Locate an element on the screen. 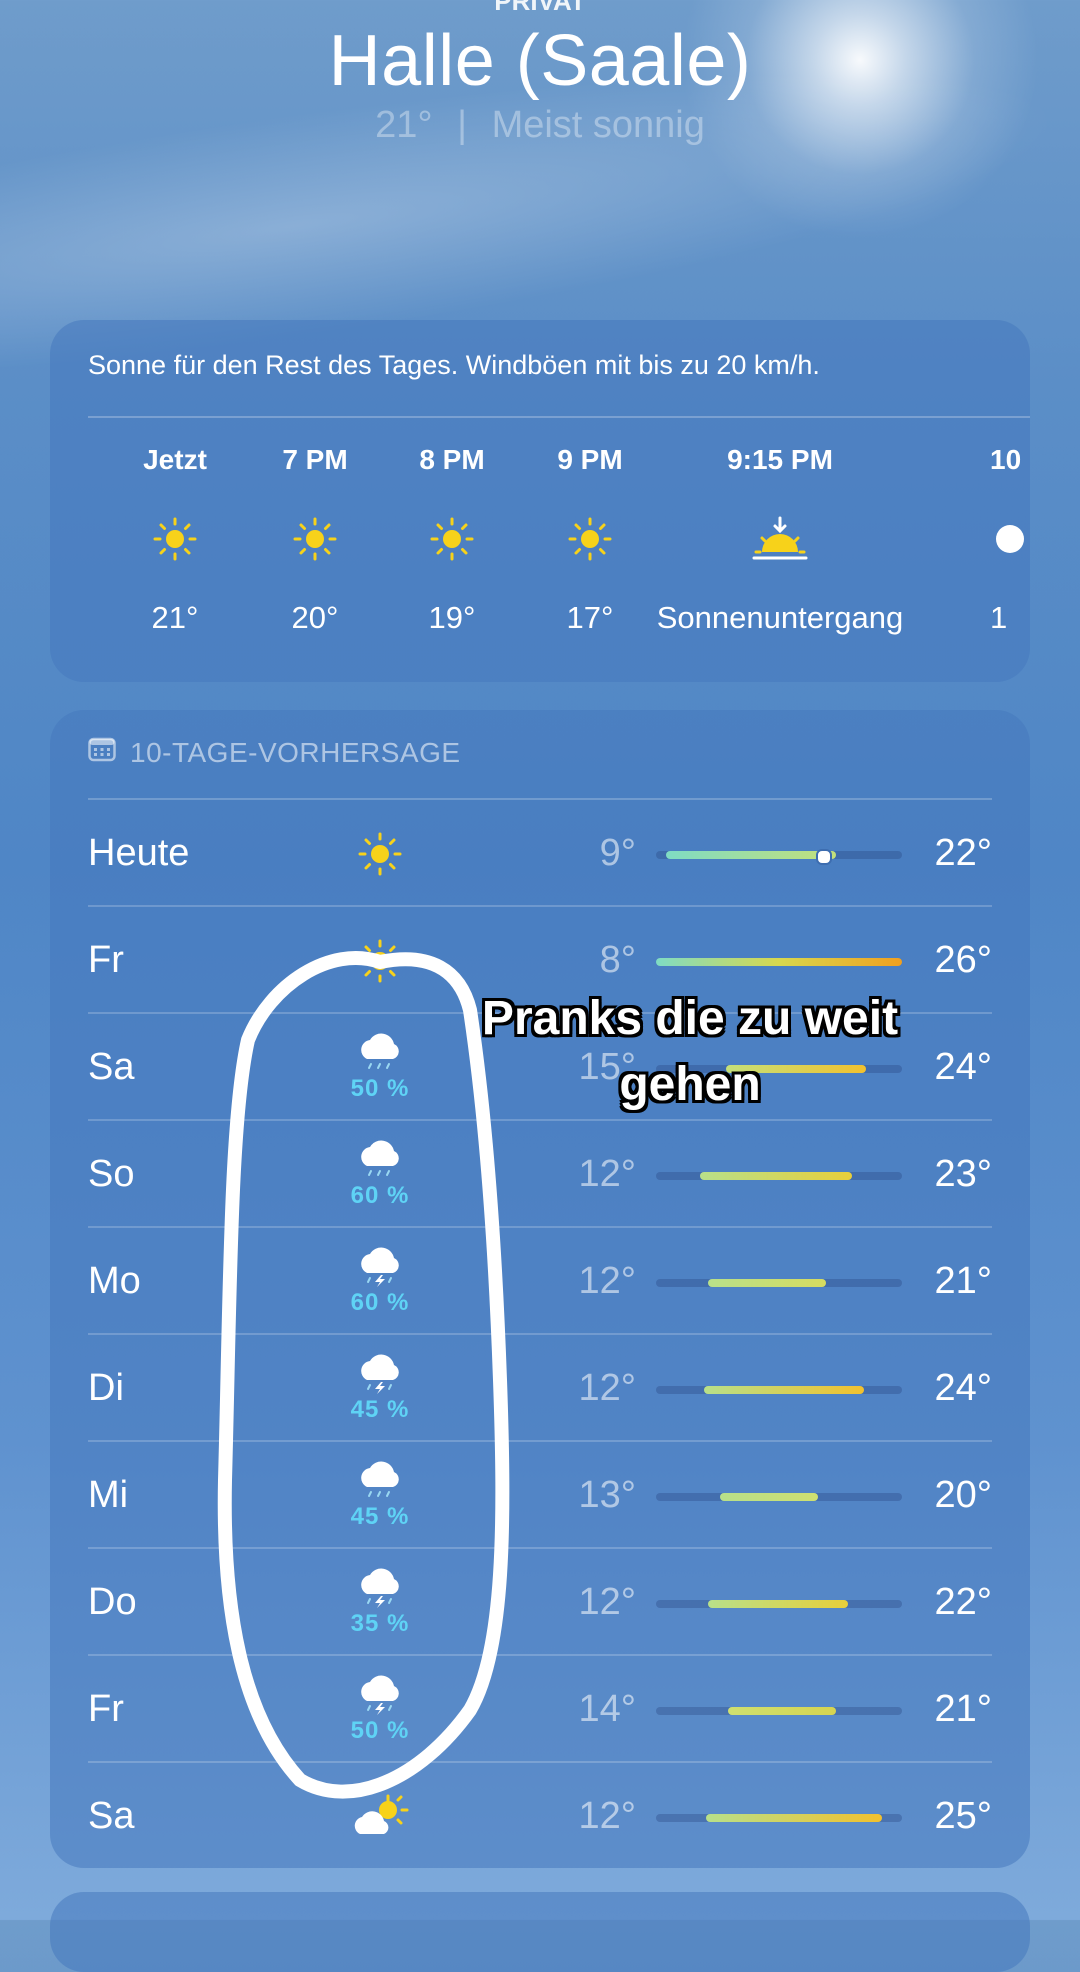 Image resolution: width=1080 pixels, height=1972 pixels. hand-drawn-circle is located at coordinates (363, 1375).